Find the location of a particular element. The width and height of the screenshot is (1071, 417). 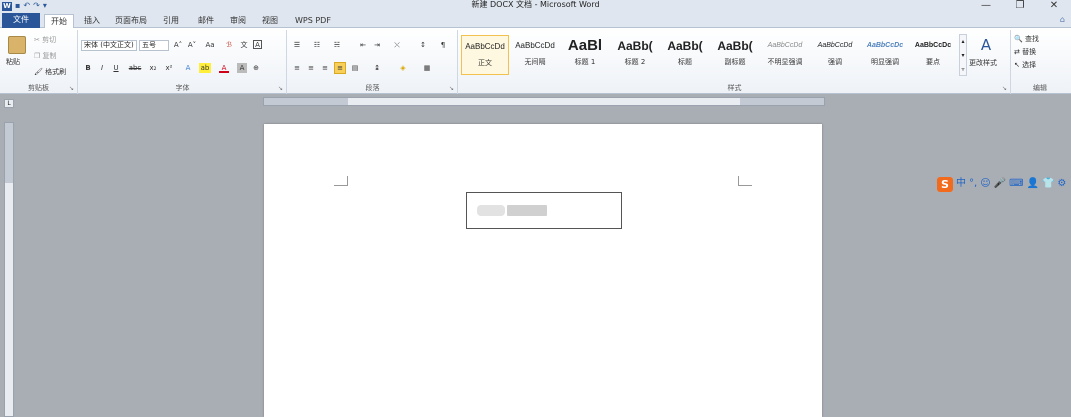

font-size-combo: 五号 is located at coordinates (154, 45).